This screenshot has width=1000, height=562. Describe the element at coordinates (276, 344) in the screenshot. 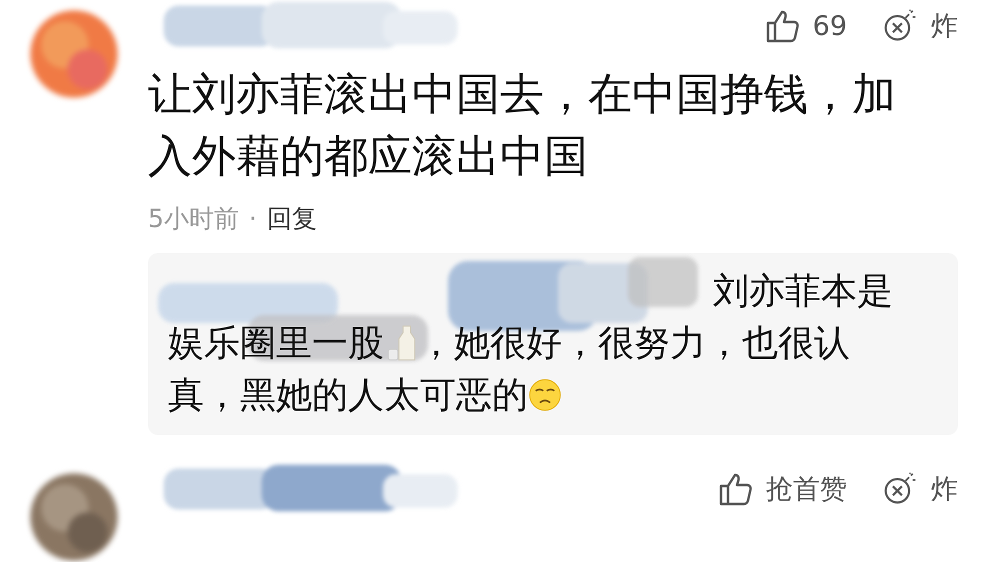

I see `reply-text: 娱乐圈里一股` at that location.